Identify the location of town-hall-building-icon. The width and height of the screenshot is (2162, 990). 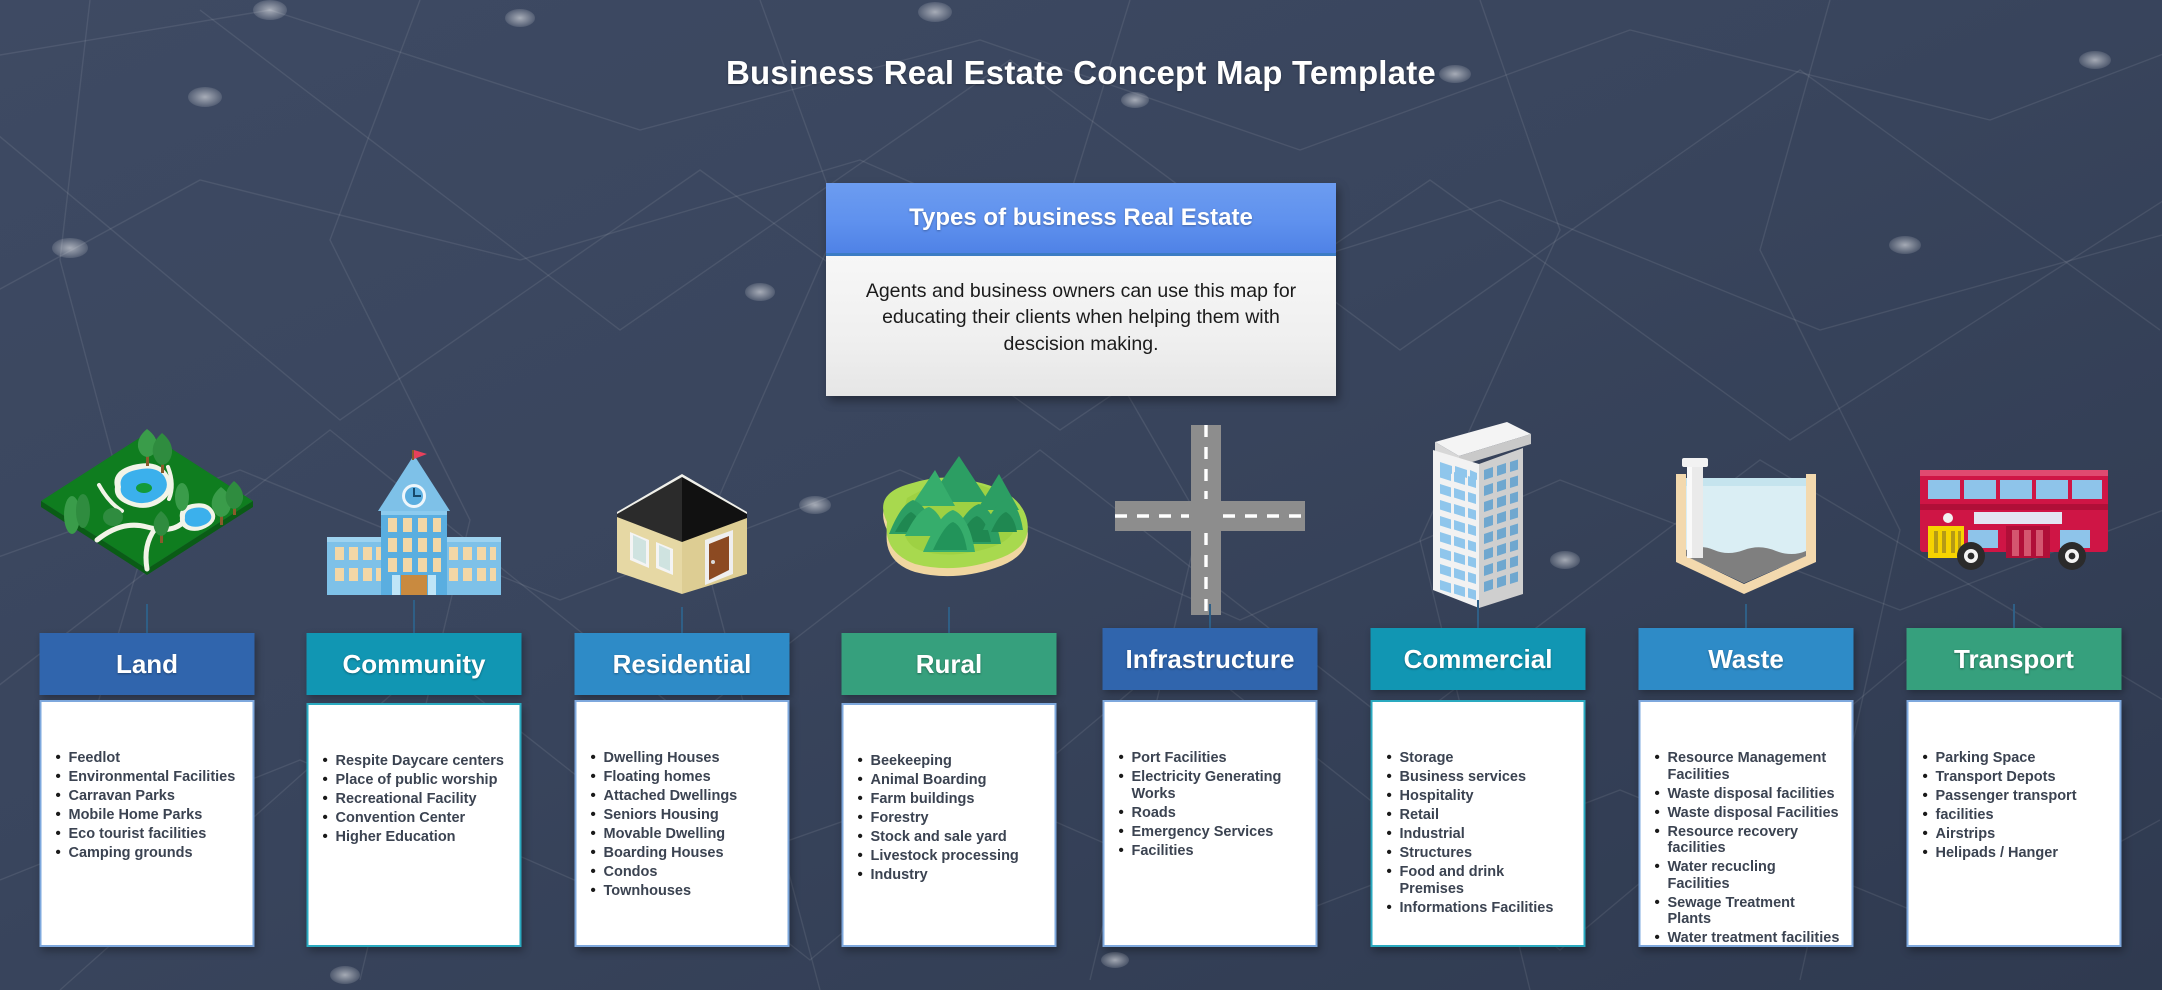
(414, 522).